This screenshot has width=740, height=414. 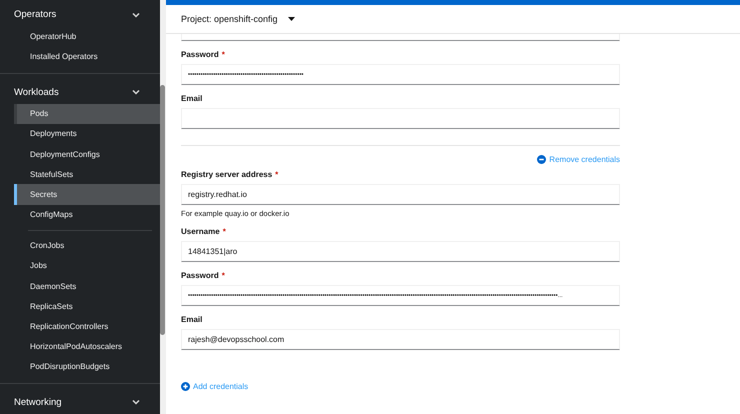 What do you see at coordinates (38, 402) in the screenshot?
I see `nav-section-title: Networking` at bounding box center [38, 402].